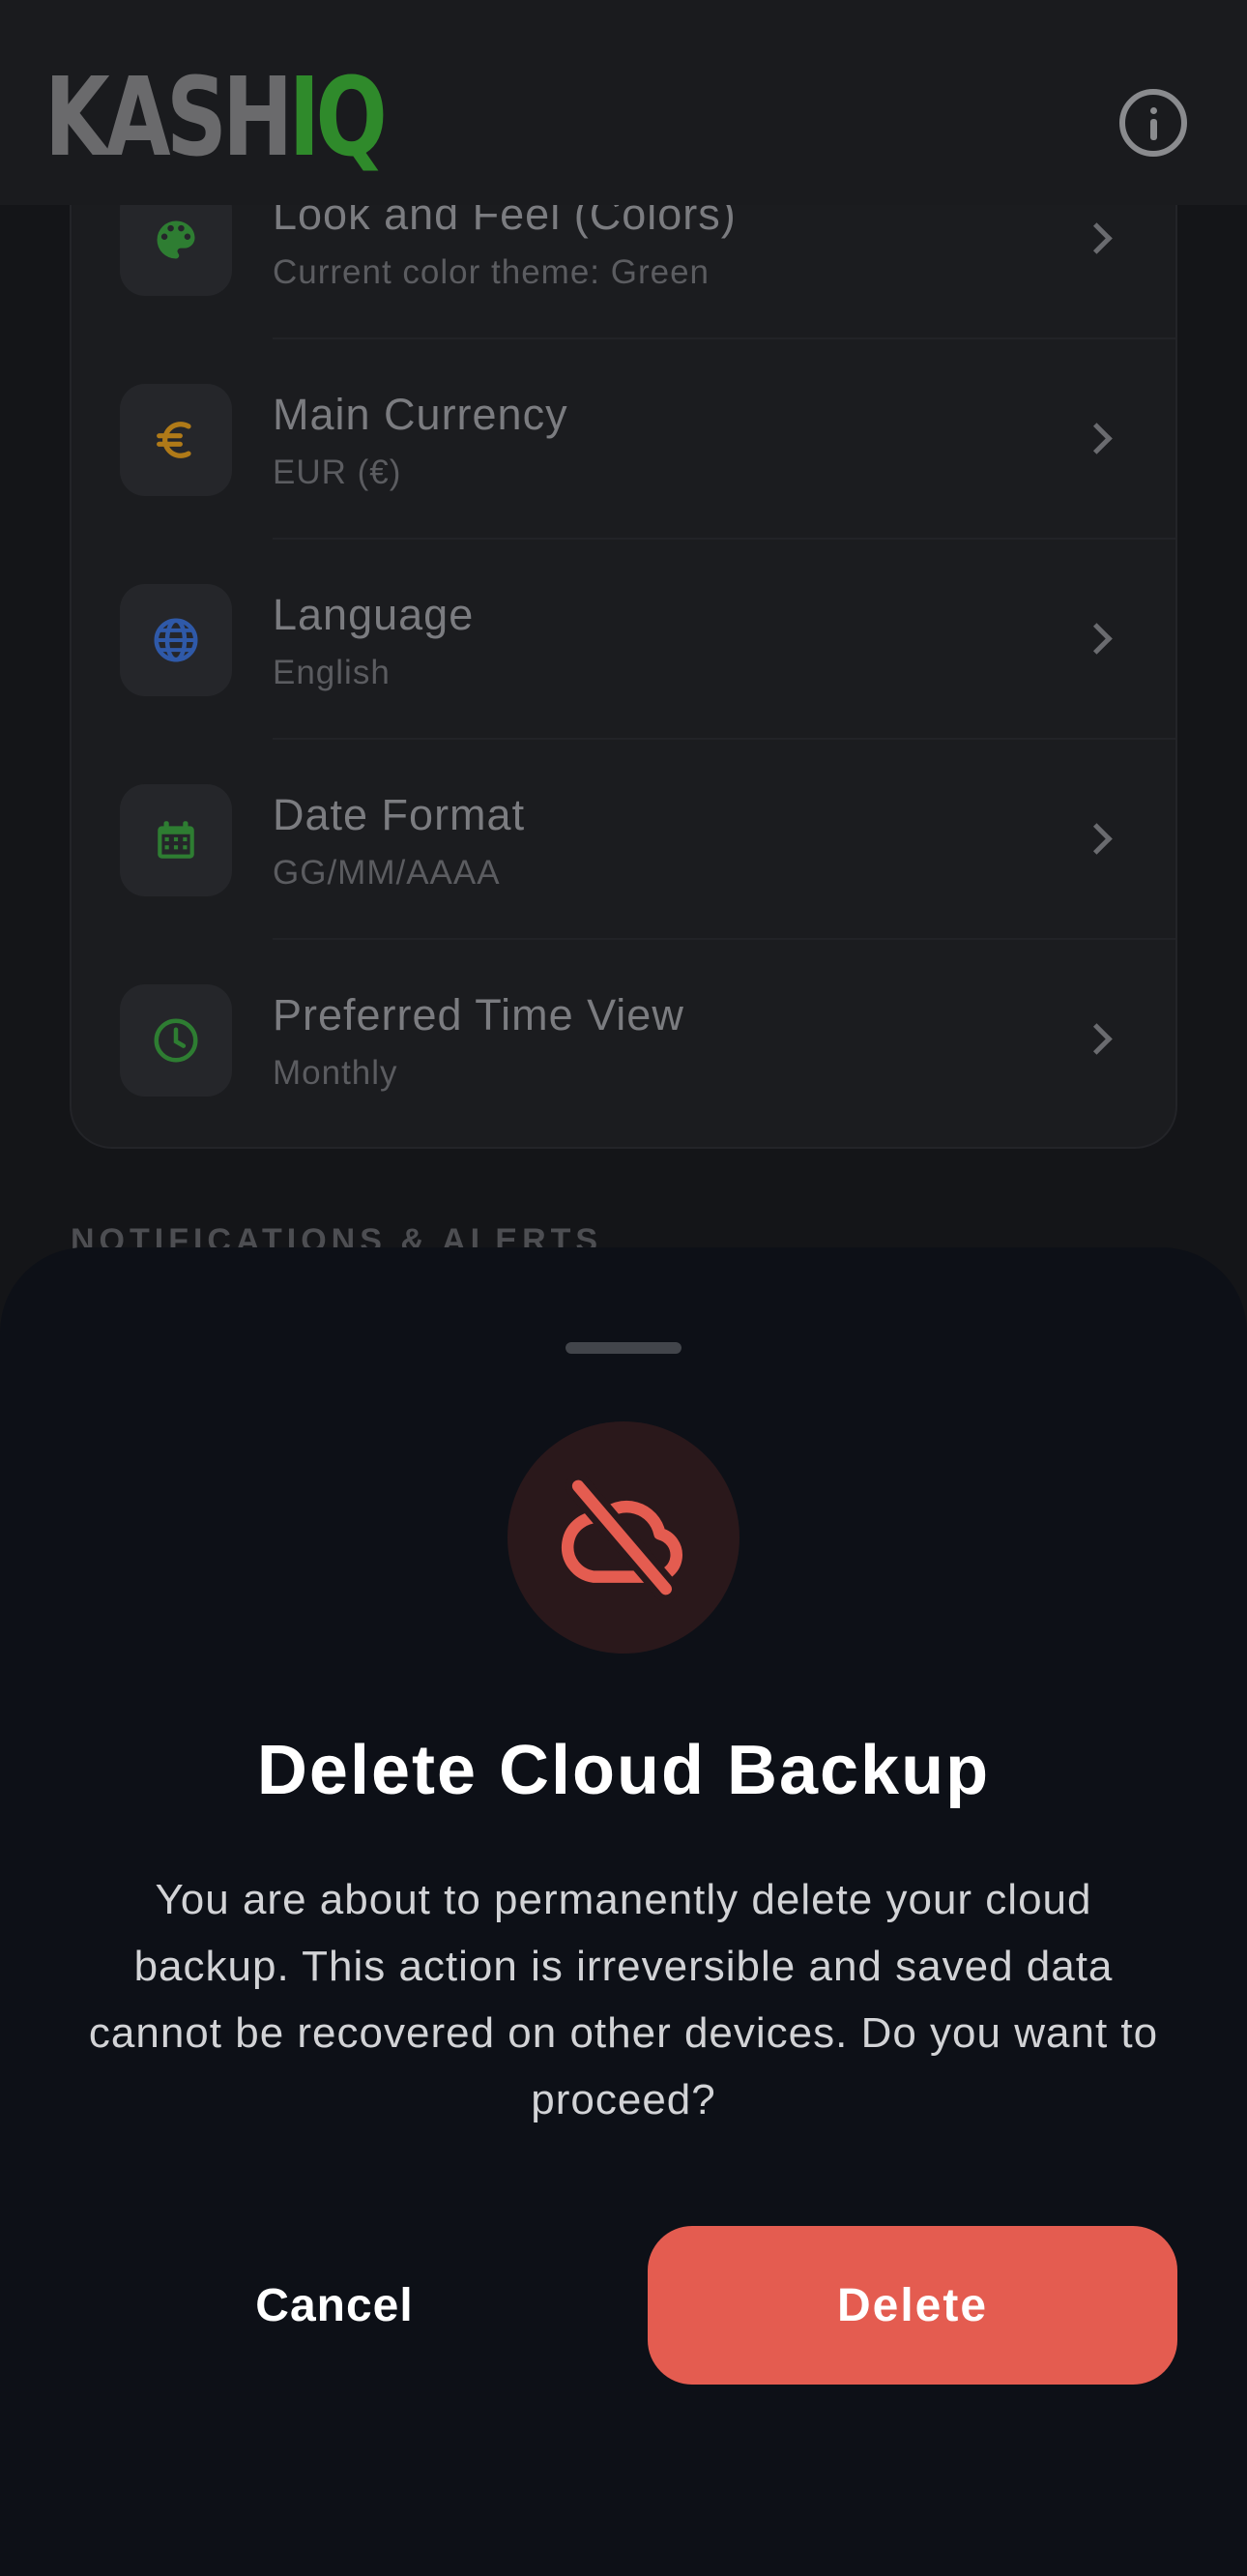  Describe the element at coordinates (332, 672) in the screenshot. I see `setting-subtitle: English` at that location.